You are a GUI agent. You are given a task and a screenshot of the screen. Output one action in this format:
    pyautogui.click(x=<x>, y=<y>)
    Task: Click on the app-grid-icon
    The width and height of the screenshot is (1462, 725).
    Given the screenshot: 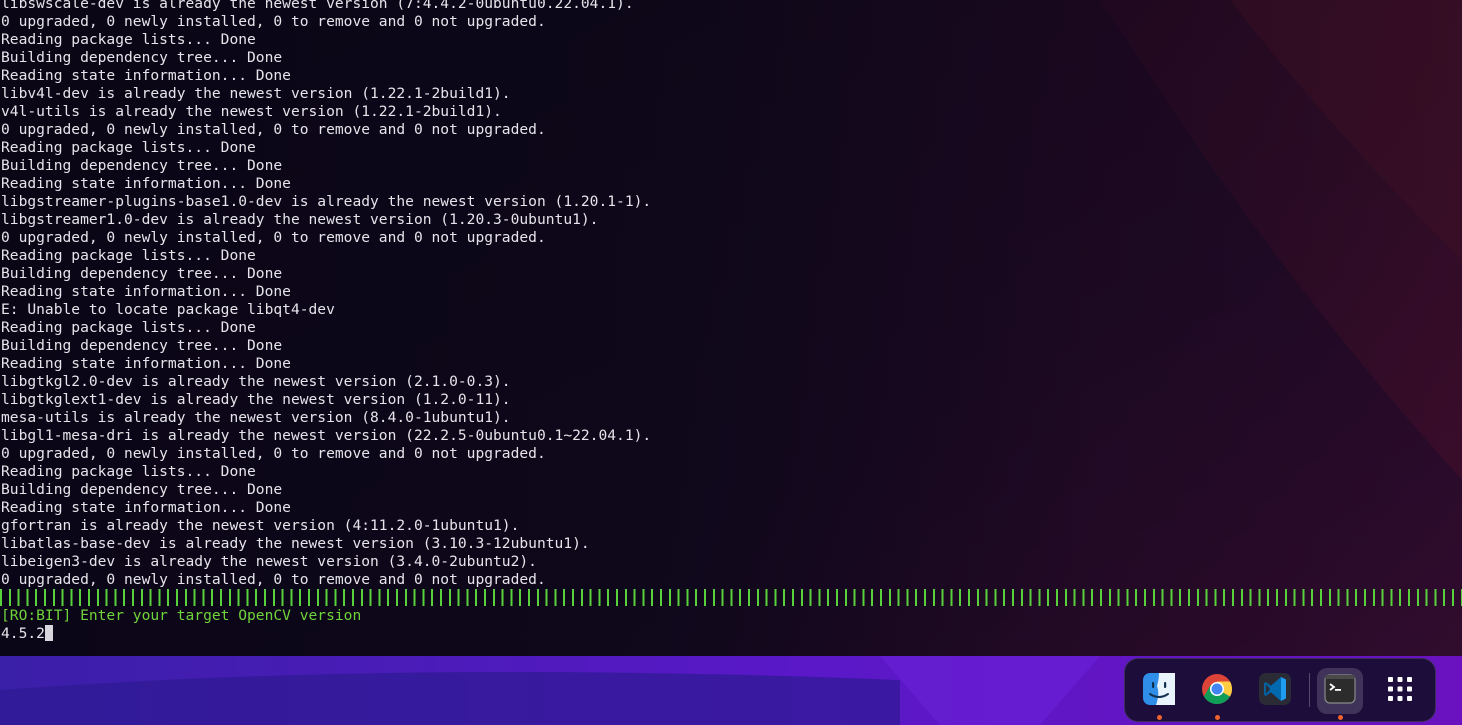 What is the action you would take?
    pyautogui.click(x=1400, y=691)
    